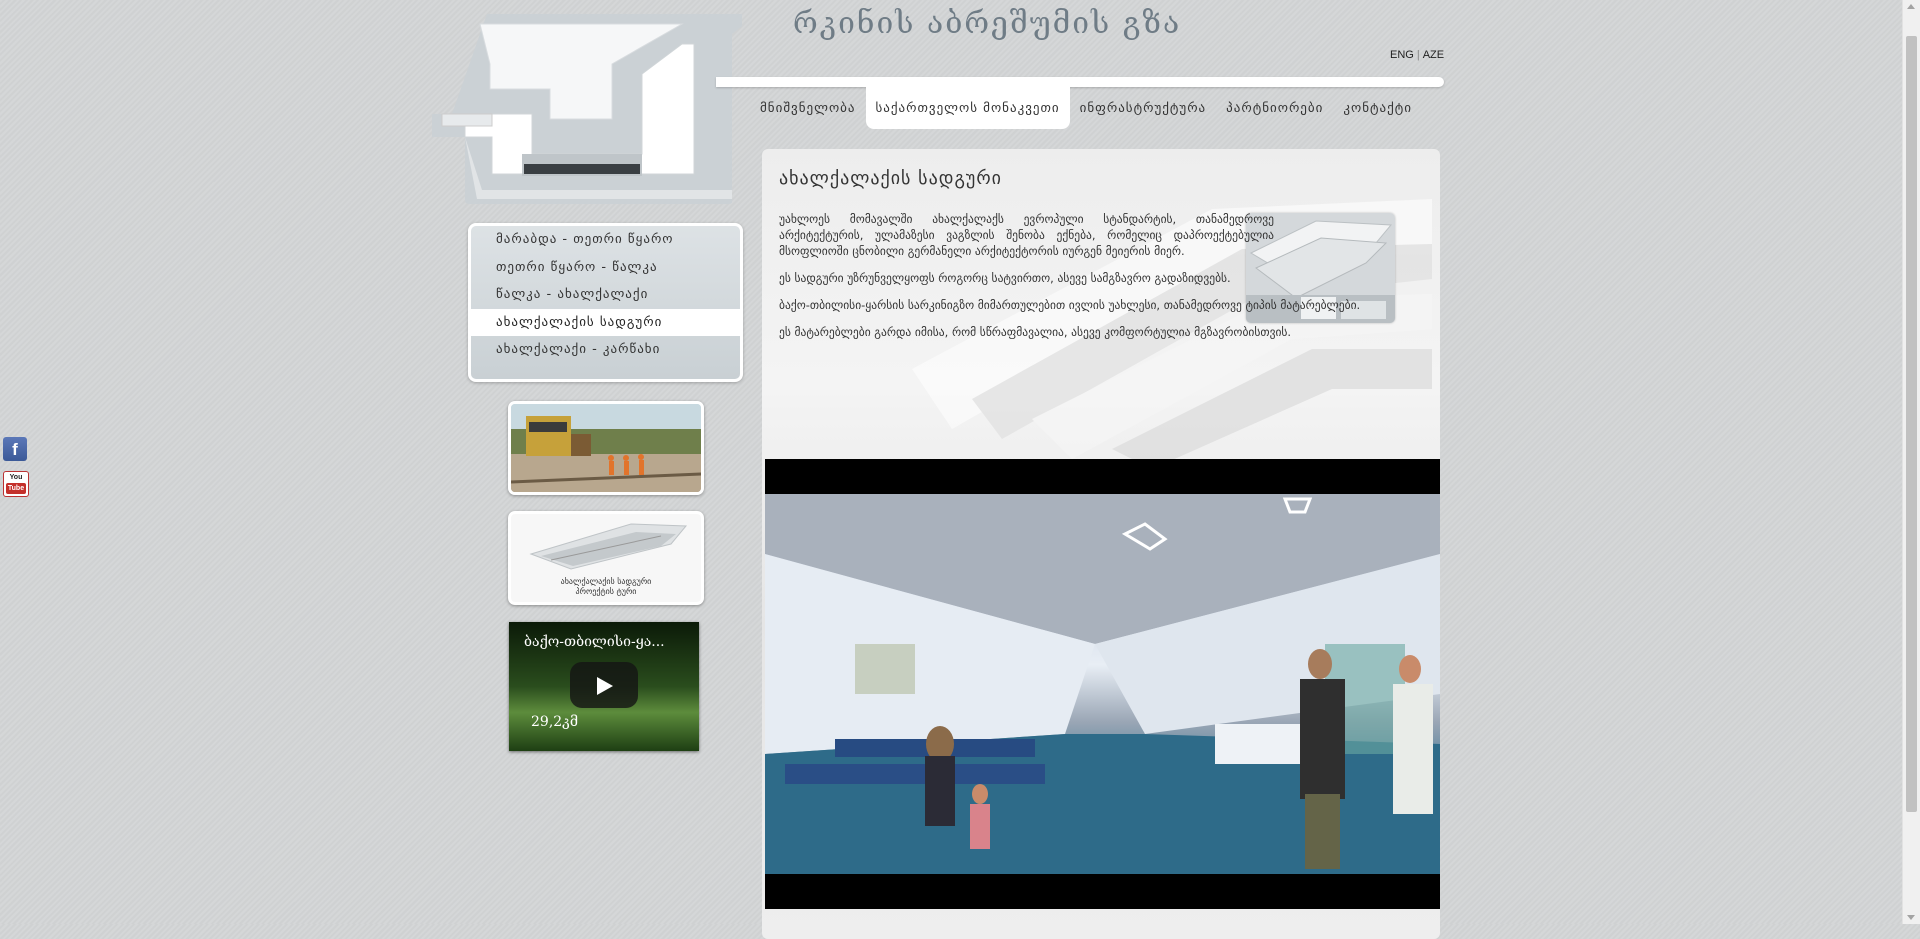 The width and height of the screenshot is (1920, 939). Describe the element at coordinates (808, 108) in the screenshot. I see `nav-item-significance: მნიშვნელობა` at that location.